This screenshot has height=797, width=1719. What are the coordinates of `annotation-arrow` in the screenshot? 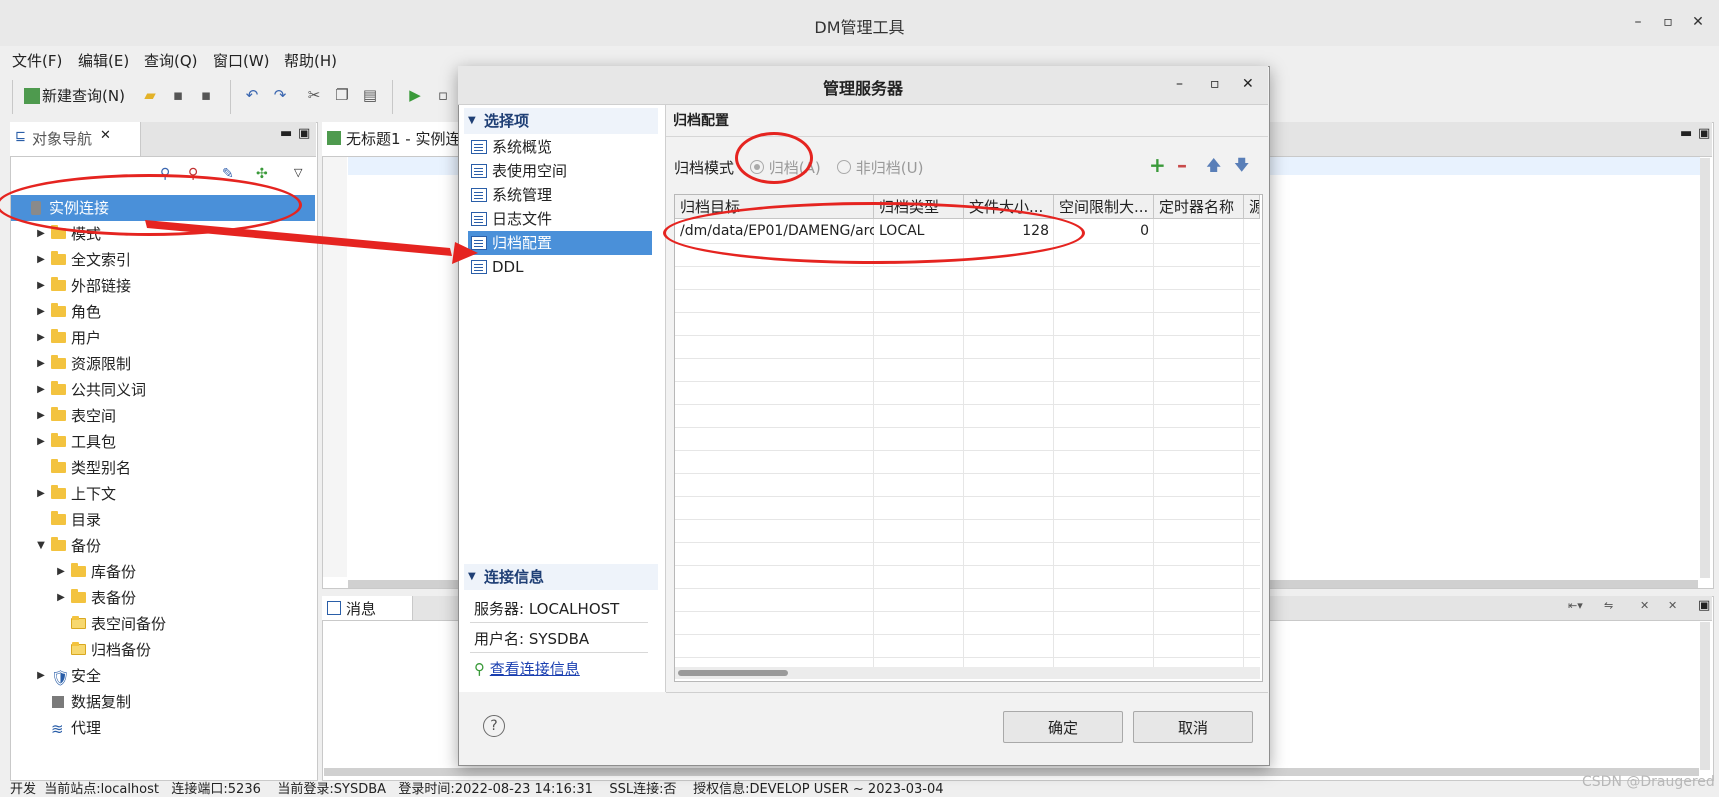 It's located at (311, 242).